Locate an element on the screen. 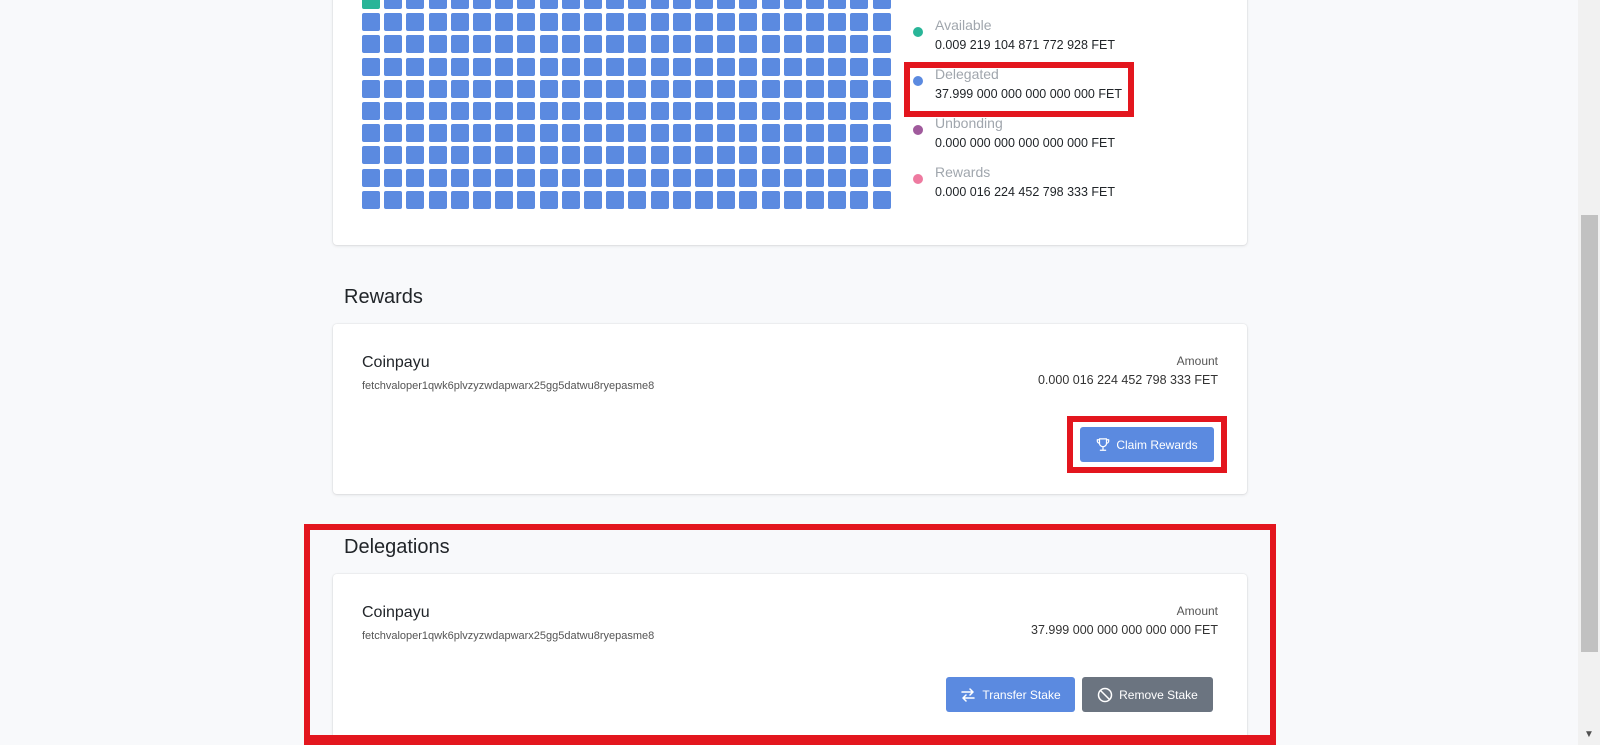 This screenshot has height=745, width=1600. transfer-stake-button: Transfer Stake is located at coordinates (1010, 694).